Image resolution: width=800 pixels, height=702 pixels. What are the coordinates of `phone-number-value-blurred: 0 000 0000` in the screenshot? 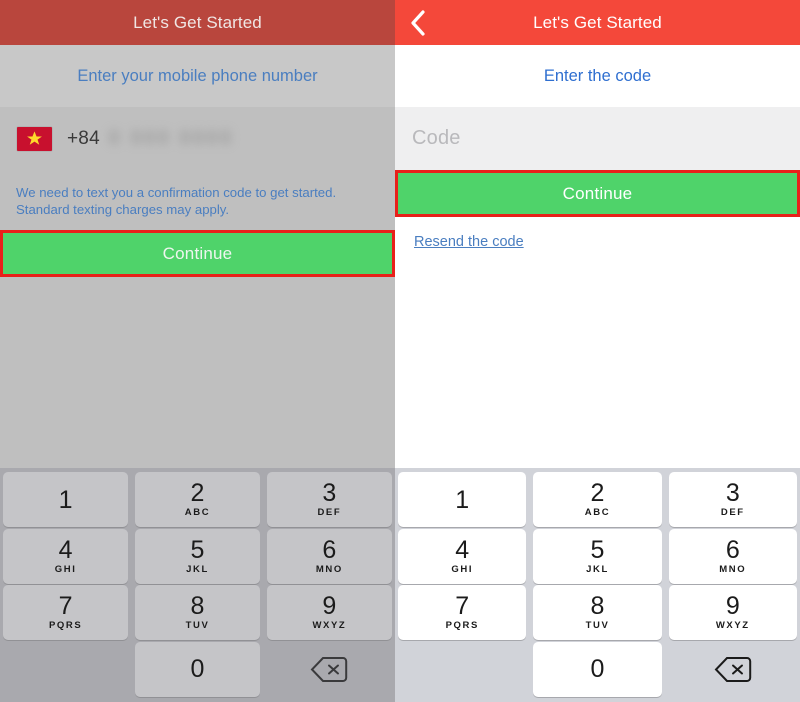 It's located at (171, 138).